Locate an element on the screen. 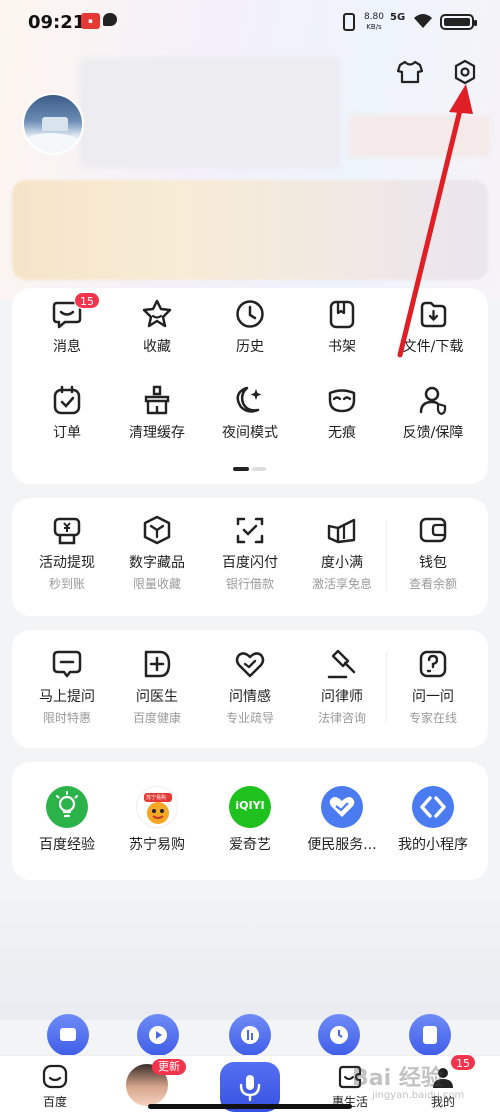 The image size is (500, 1114). service-label: 问律师 is located at coordinates (342, 697).